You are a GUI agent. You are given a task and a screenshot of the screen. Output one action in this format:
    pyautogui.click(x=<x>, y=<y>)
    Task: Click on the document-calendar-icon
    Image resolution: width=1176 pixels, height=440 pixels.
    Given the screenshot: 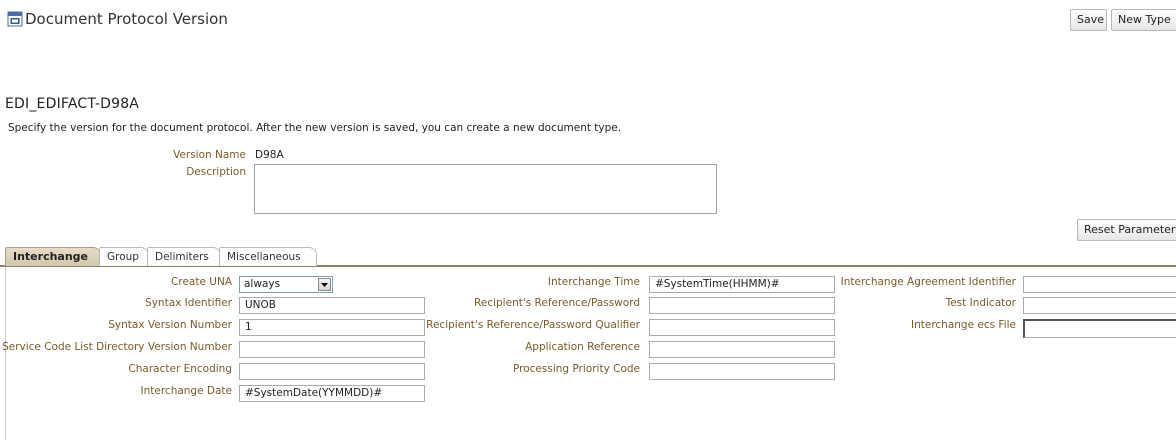 What is the action you would take?
    pyautogui.click(x=15, y=19)
    